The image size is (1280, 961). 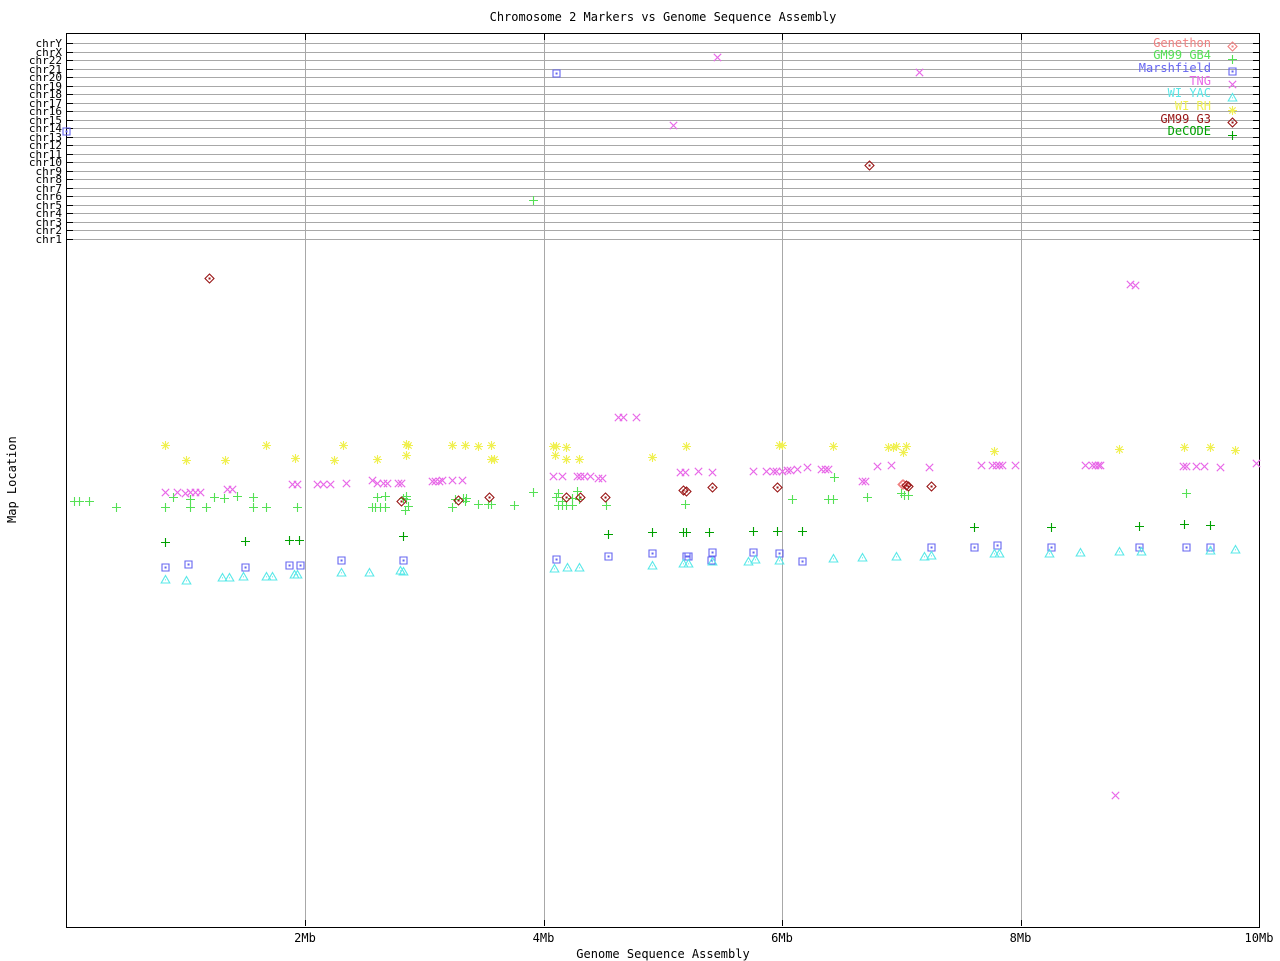 I want to click on x-axis-tick-top, so click(x=782, y=37).